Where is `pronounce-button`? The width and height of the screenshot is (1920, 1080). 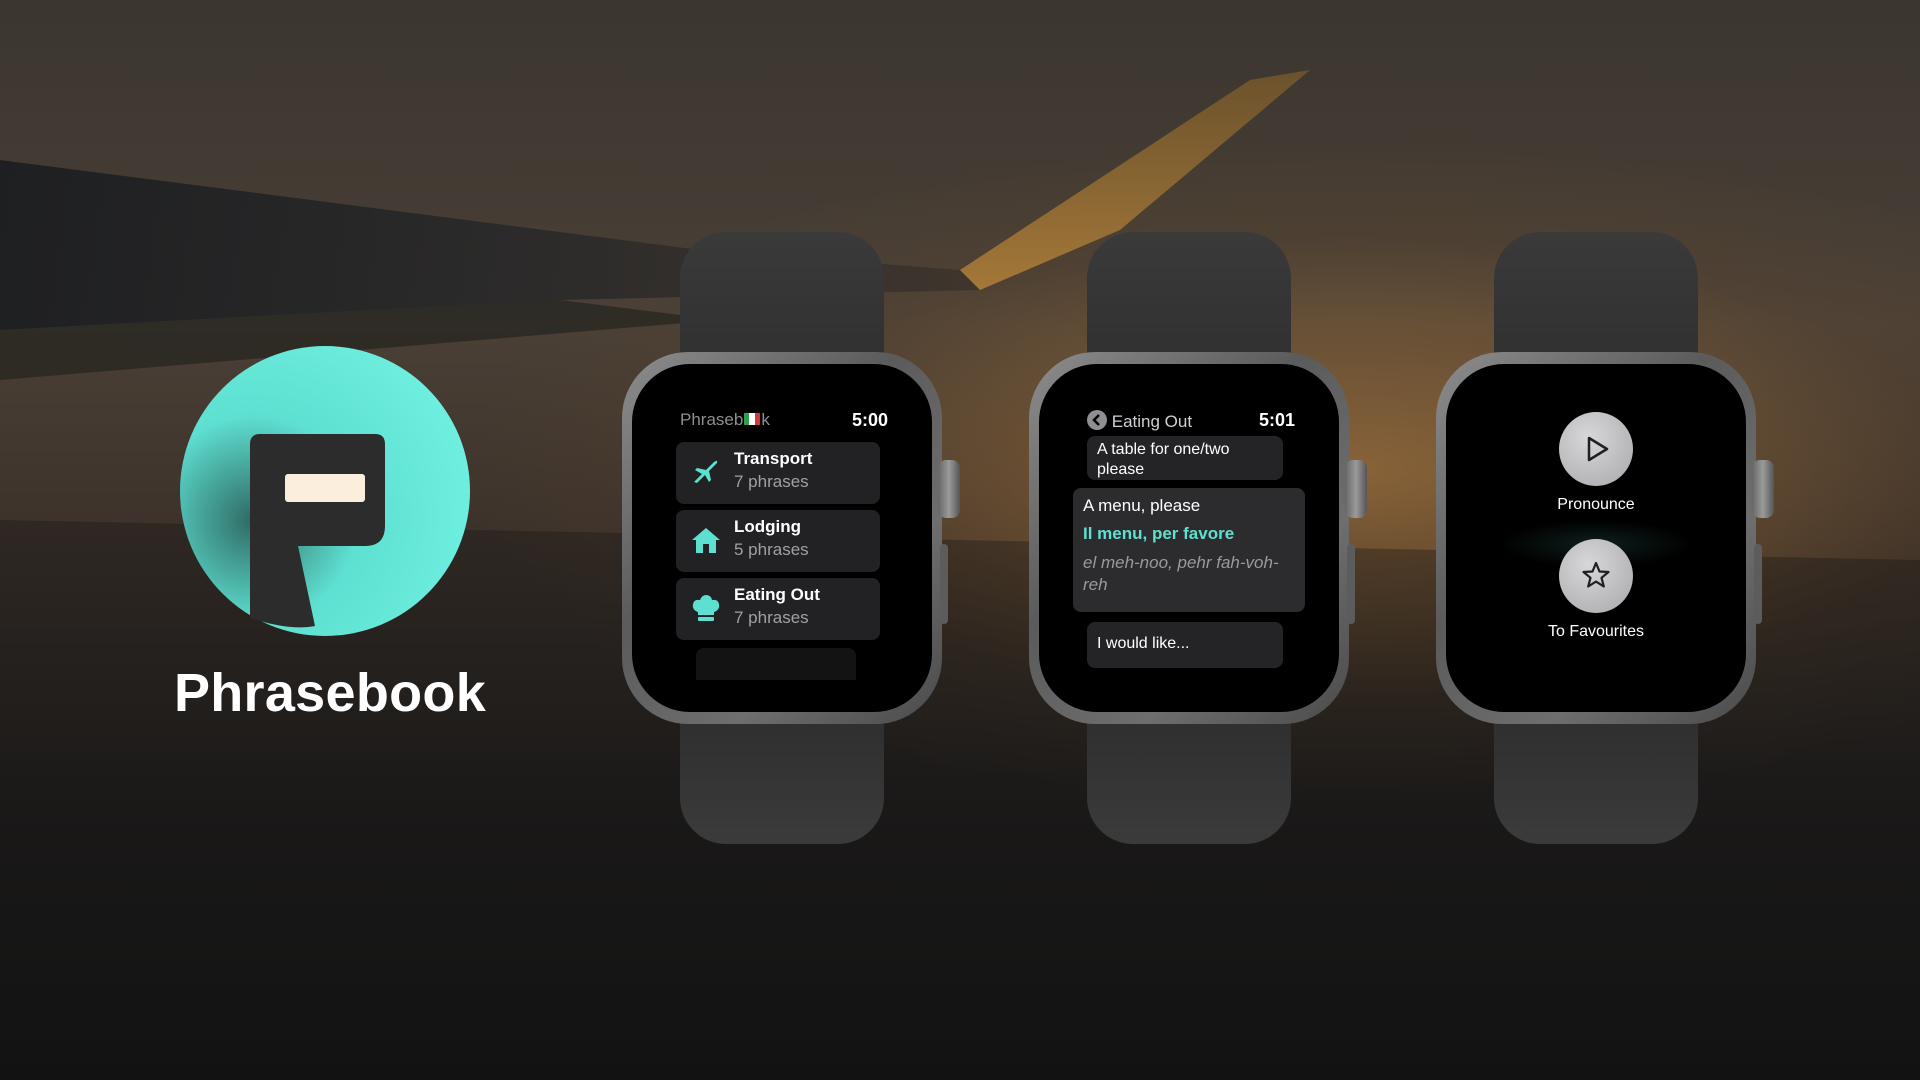
pronounce-button is located at coordinates (1596, 449).